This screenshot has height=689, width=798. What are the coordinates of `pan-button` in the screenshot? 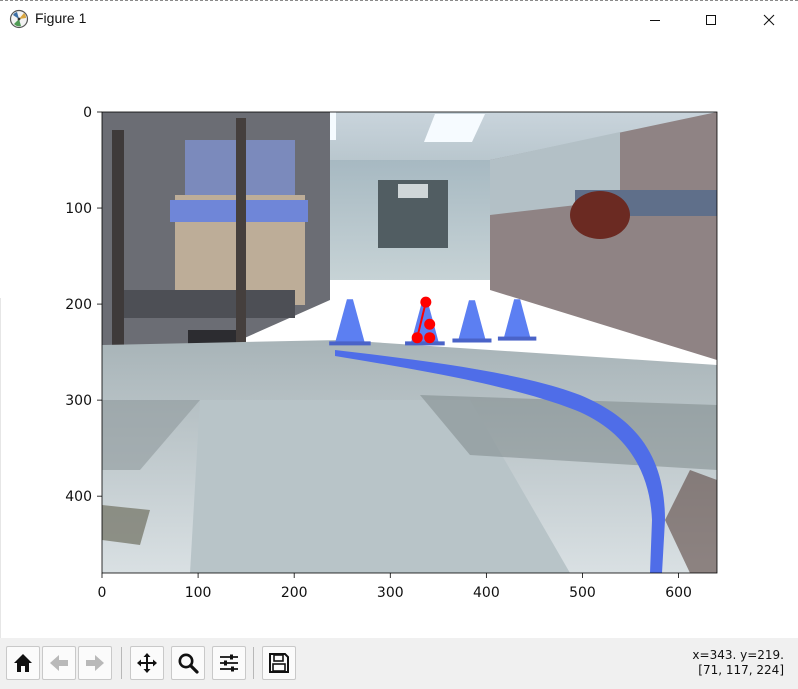 It's located at (147, 663).